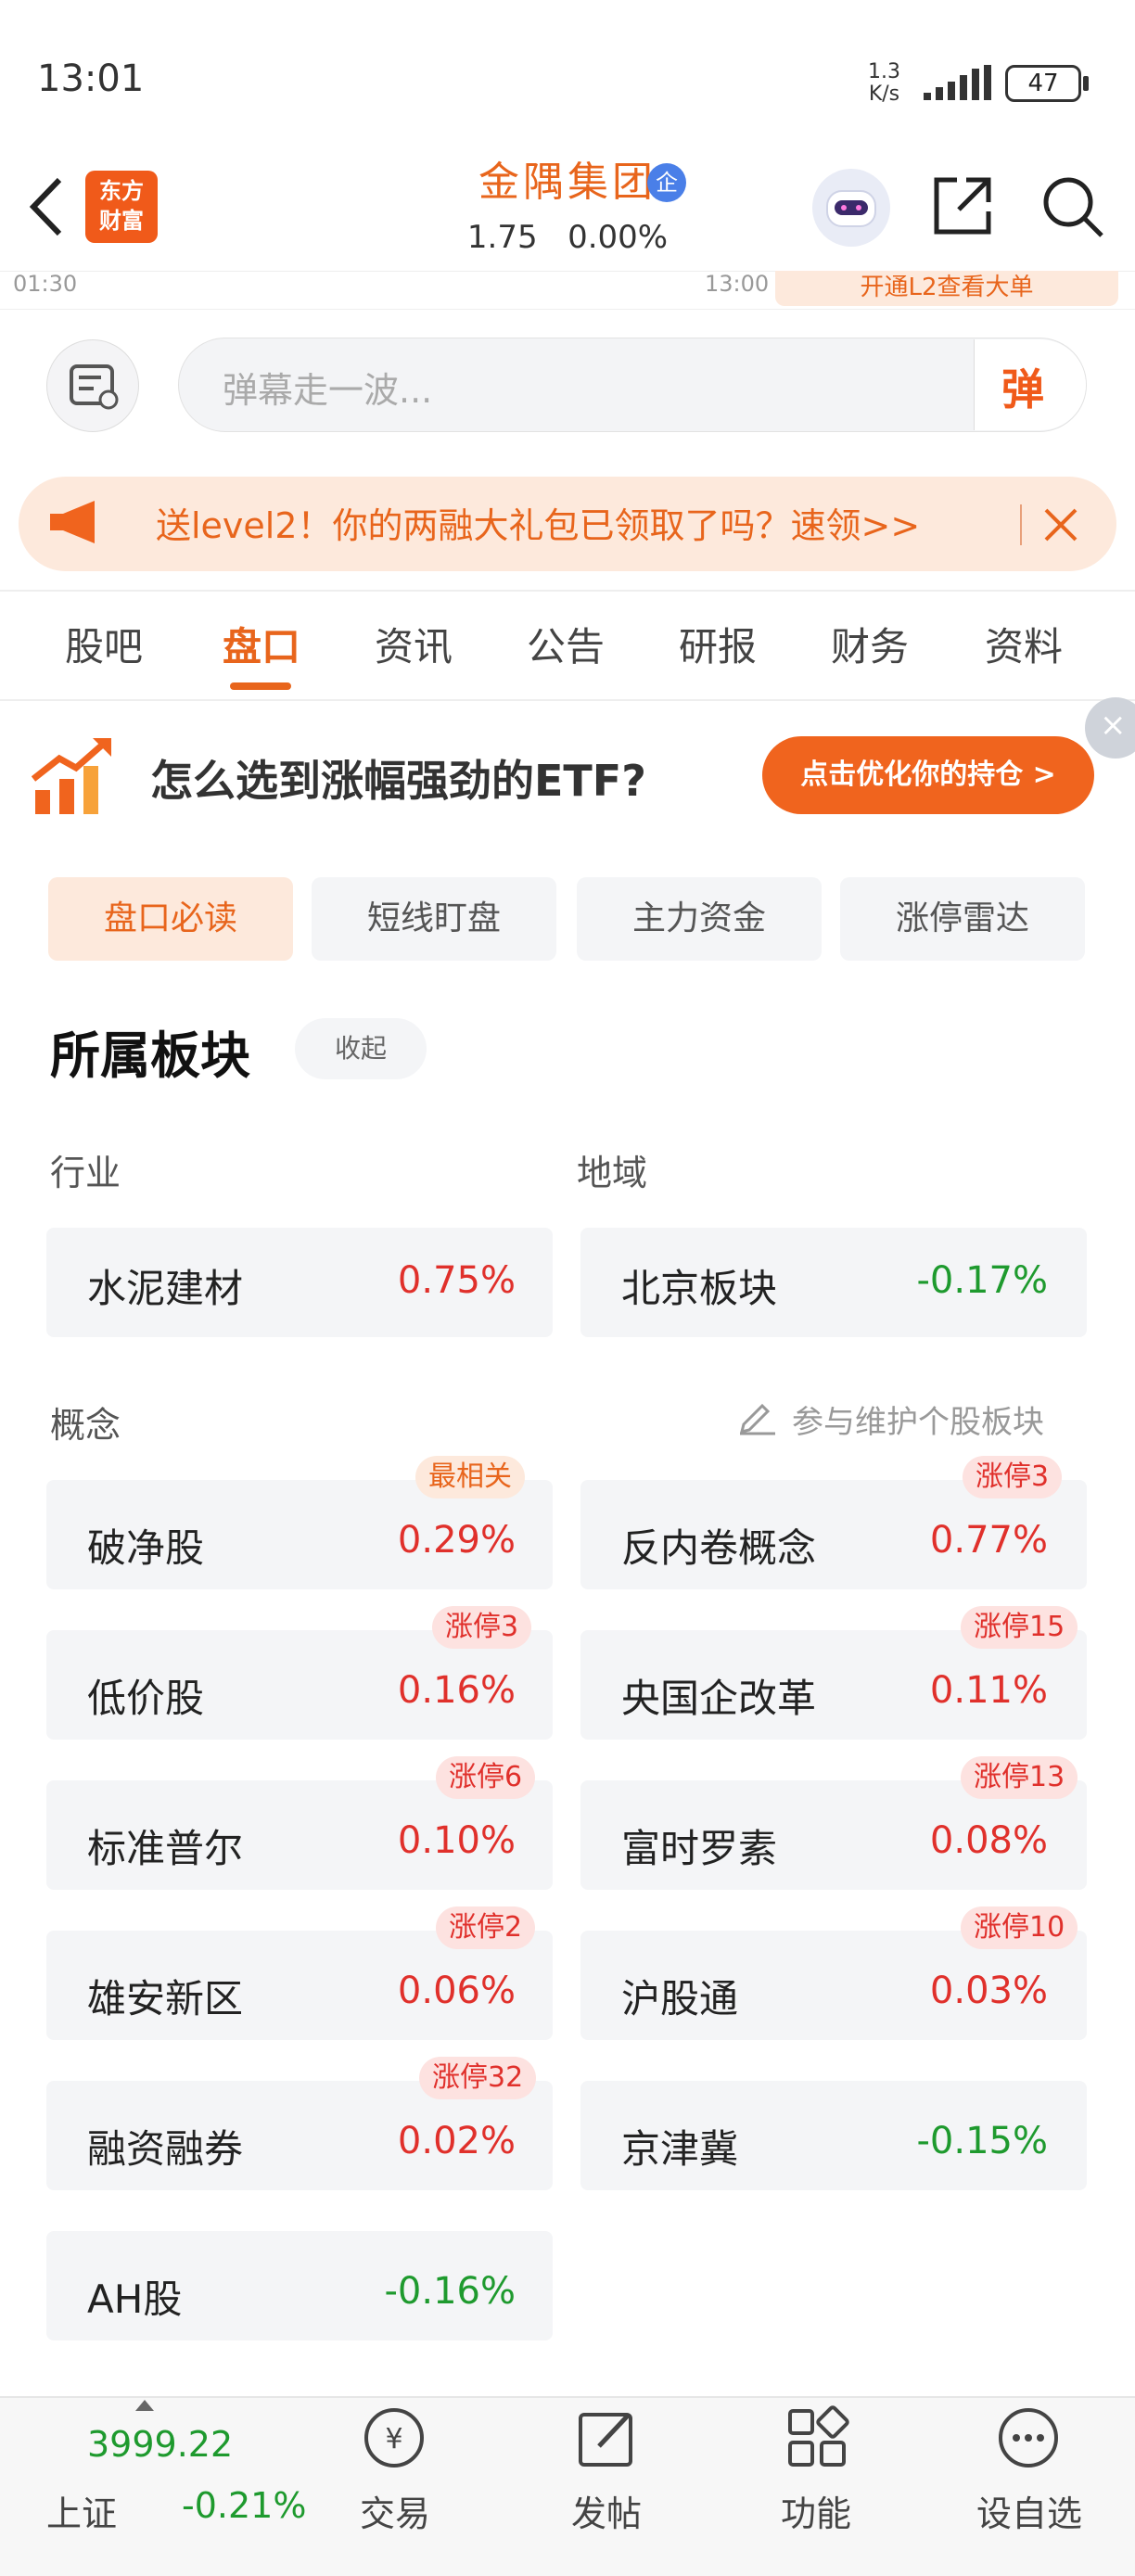 The height and width of the screenshot is (2576, 1135). What do you see at coordinates (398, 781) in the screenshot?
I see `ad-headline: 怎么选到涨幅强劲的ETF?` at bounding box center [398, 781].